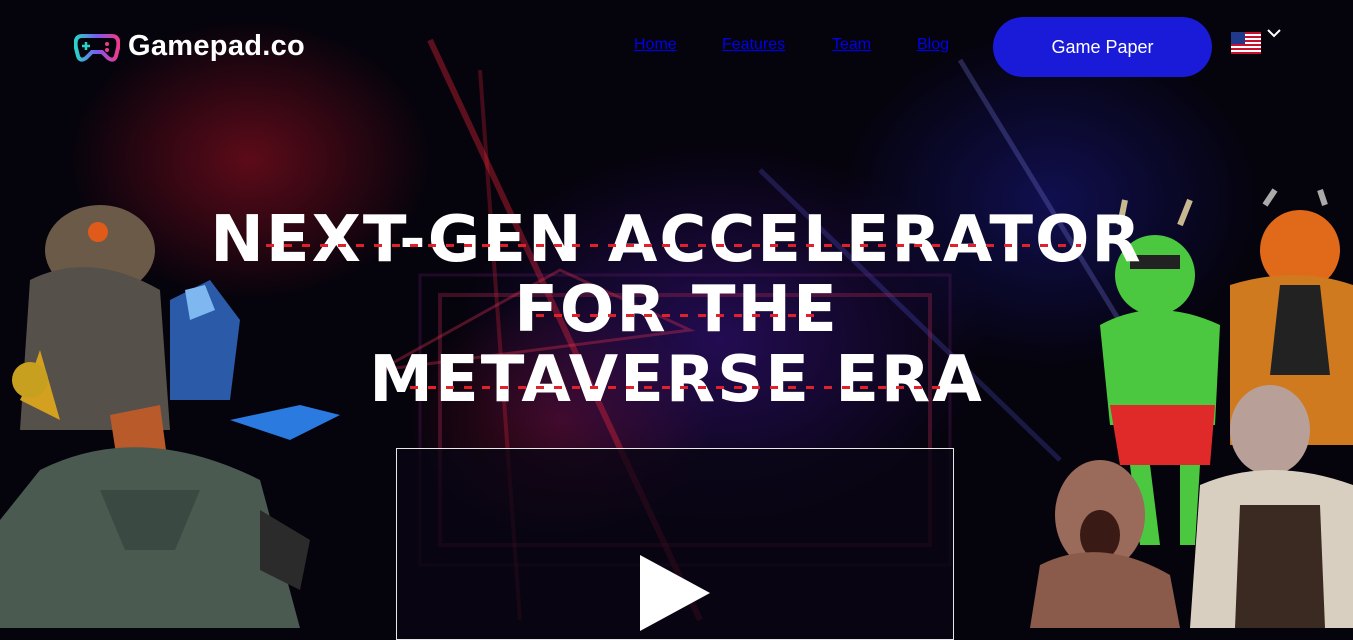 This screenshot has width=1353, height=640. Describe the element at coordinates (1274, 33) in the screenshot. I see `chevron-down-icon` at that location.